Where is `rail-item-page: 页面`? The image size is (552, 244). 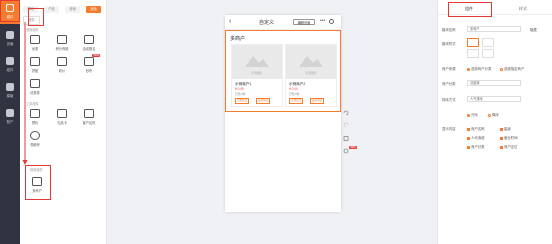 rail-item-page: 页面 is located at coordinates (10, 38).